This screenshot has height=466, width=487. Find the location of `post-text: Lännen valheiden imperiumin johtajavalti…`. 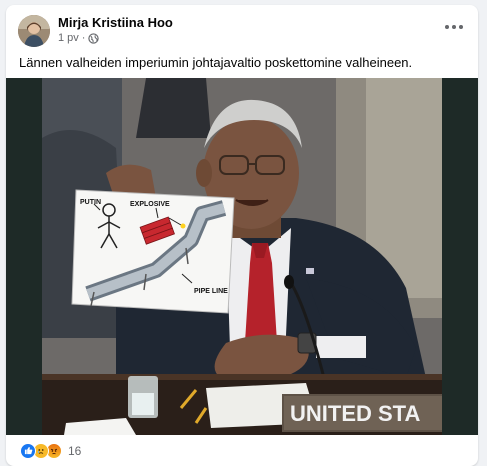

post-text: Lännen valheiden imperiumin johtajavalti… is located at coordinates (216, 62).